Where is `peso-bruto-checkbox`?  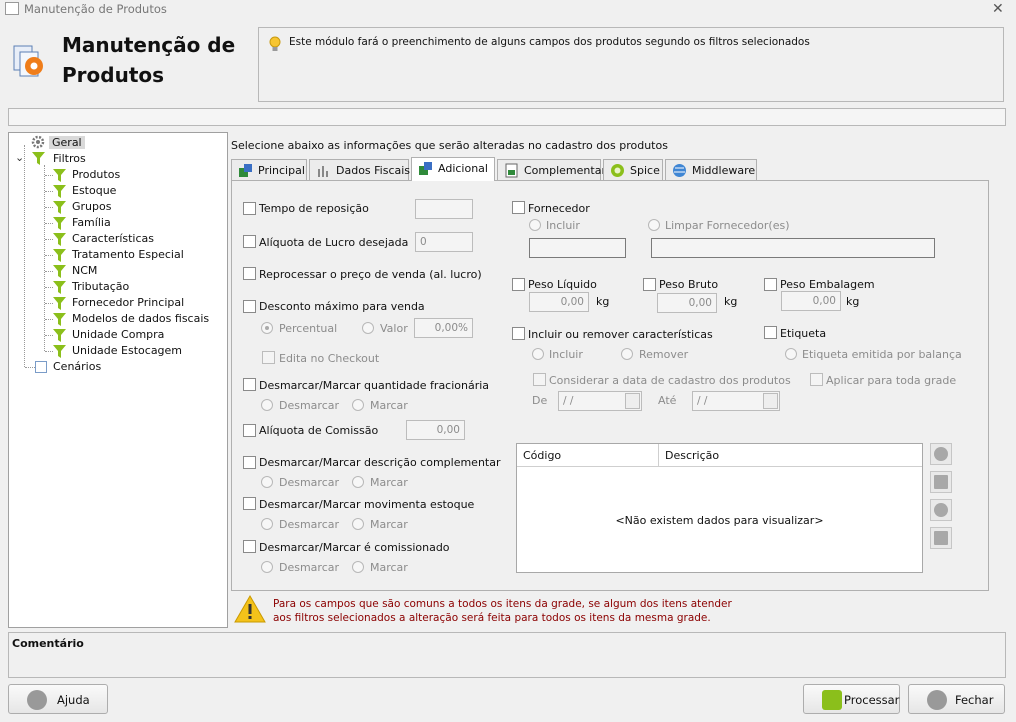
peso-bruto-checkbox is located at coordinates (649, 284).